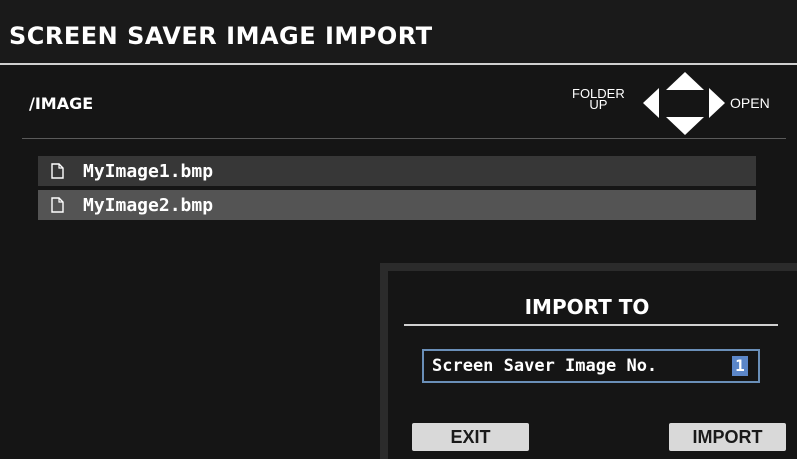 The height and width of the screenshot is (459, 797). I want to click on dialog-title: IMPORT TO, so click(587, 307).